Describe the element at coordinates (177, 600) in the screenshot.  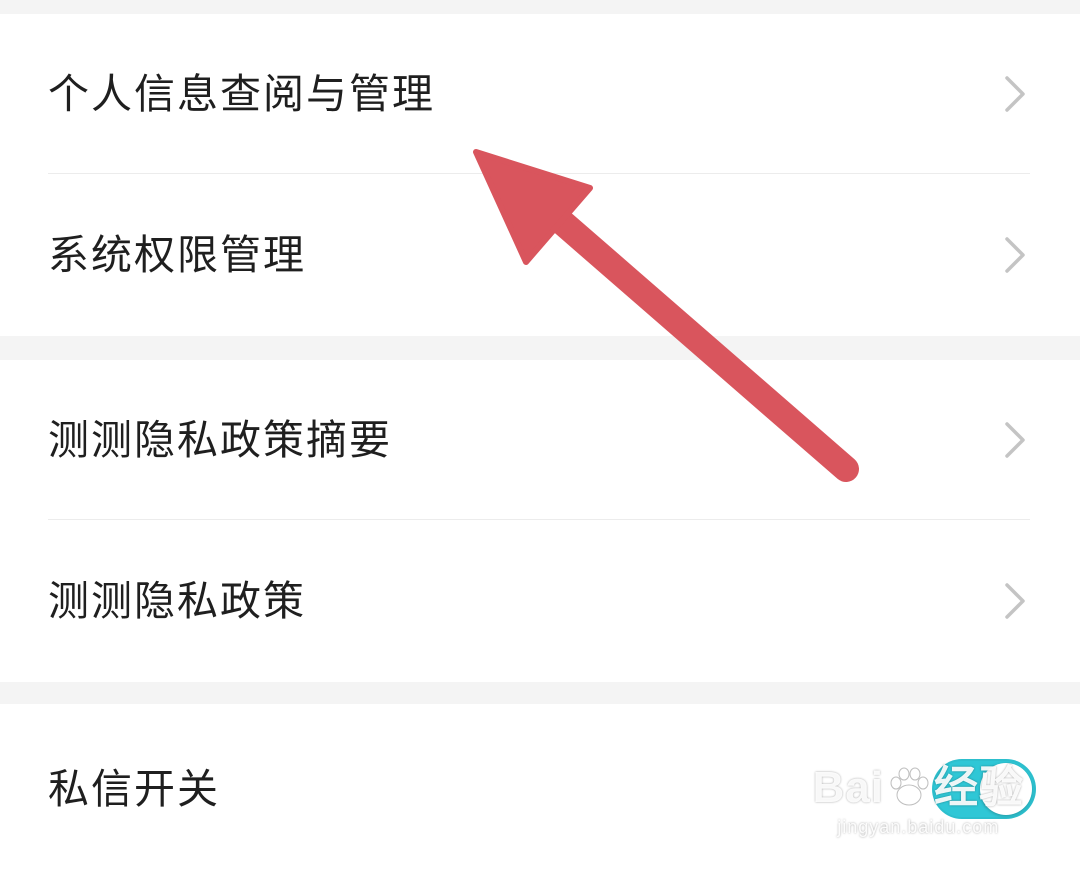
I see `menu-item-label: 测测隐私政策` at that location.